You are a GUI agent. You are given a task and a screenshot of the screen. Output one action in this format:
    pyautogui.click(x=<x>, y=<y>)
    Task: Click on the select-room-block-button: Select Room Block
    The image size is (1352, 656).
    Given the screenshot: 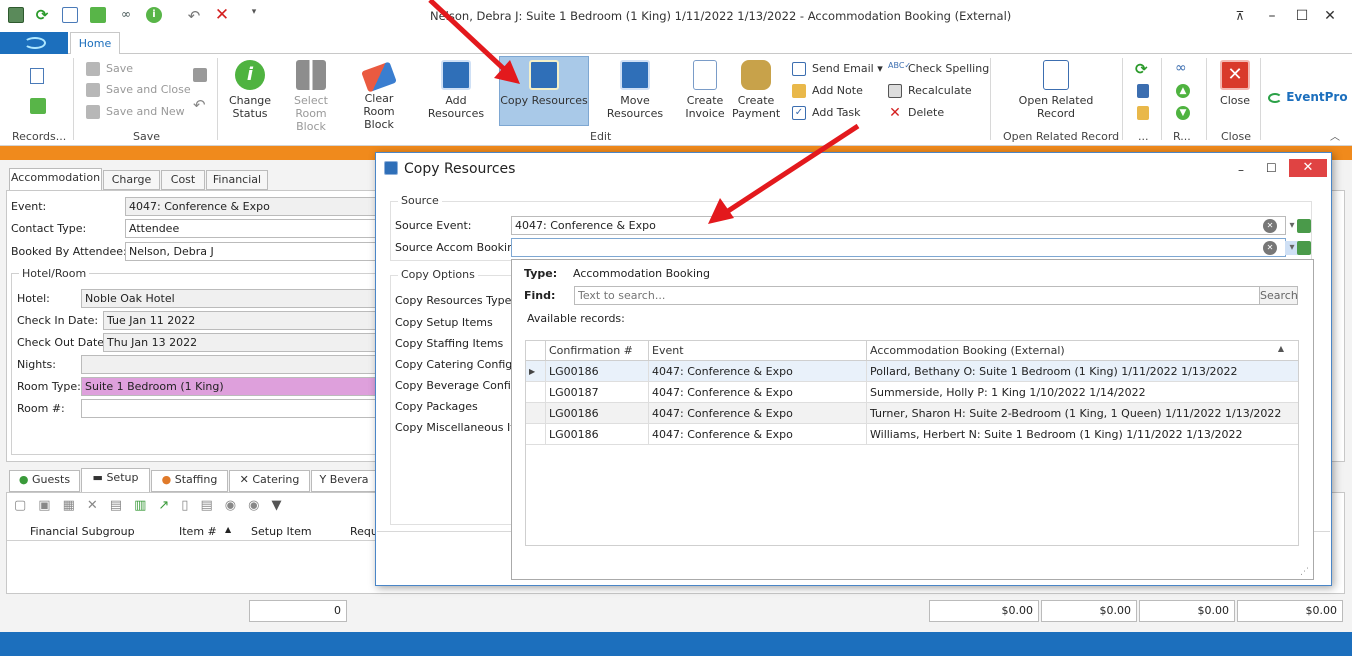 What is the action you would take?
    pyautogui.click(x=311, y=96)
    